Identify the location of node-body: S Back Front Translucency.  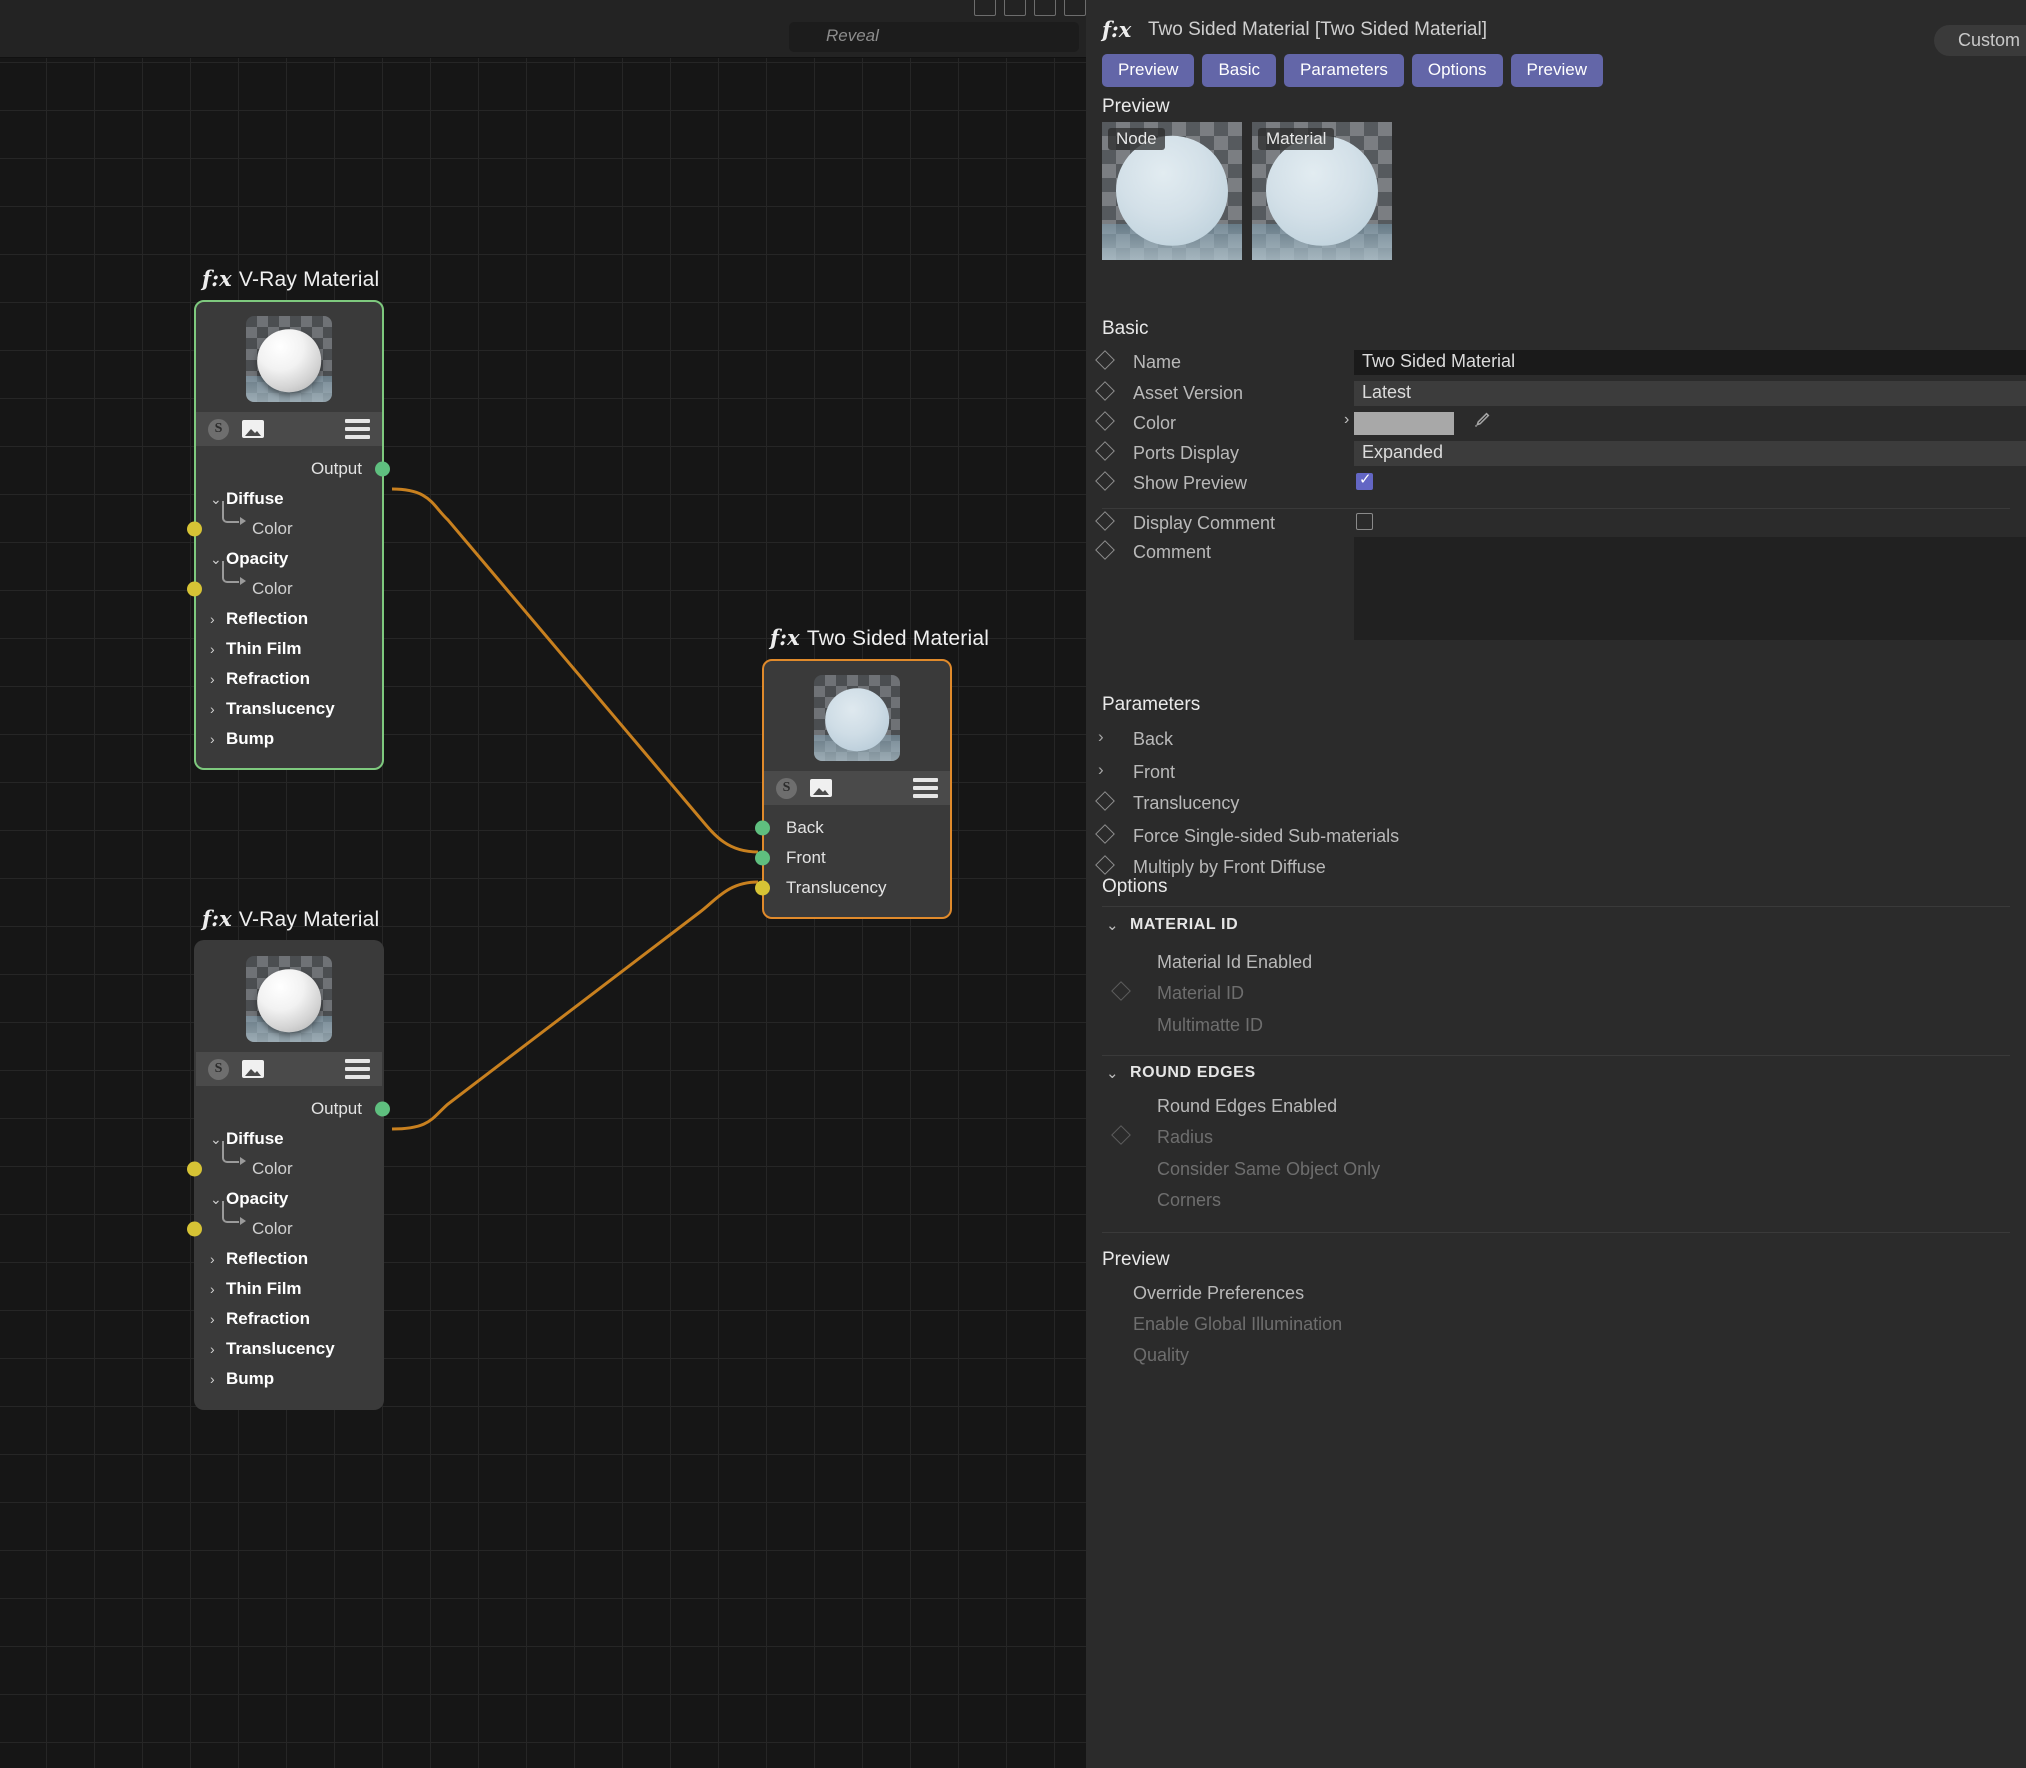
(853, 789).